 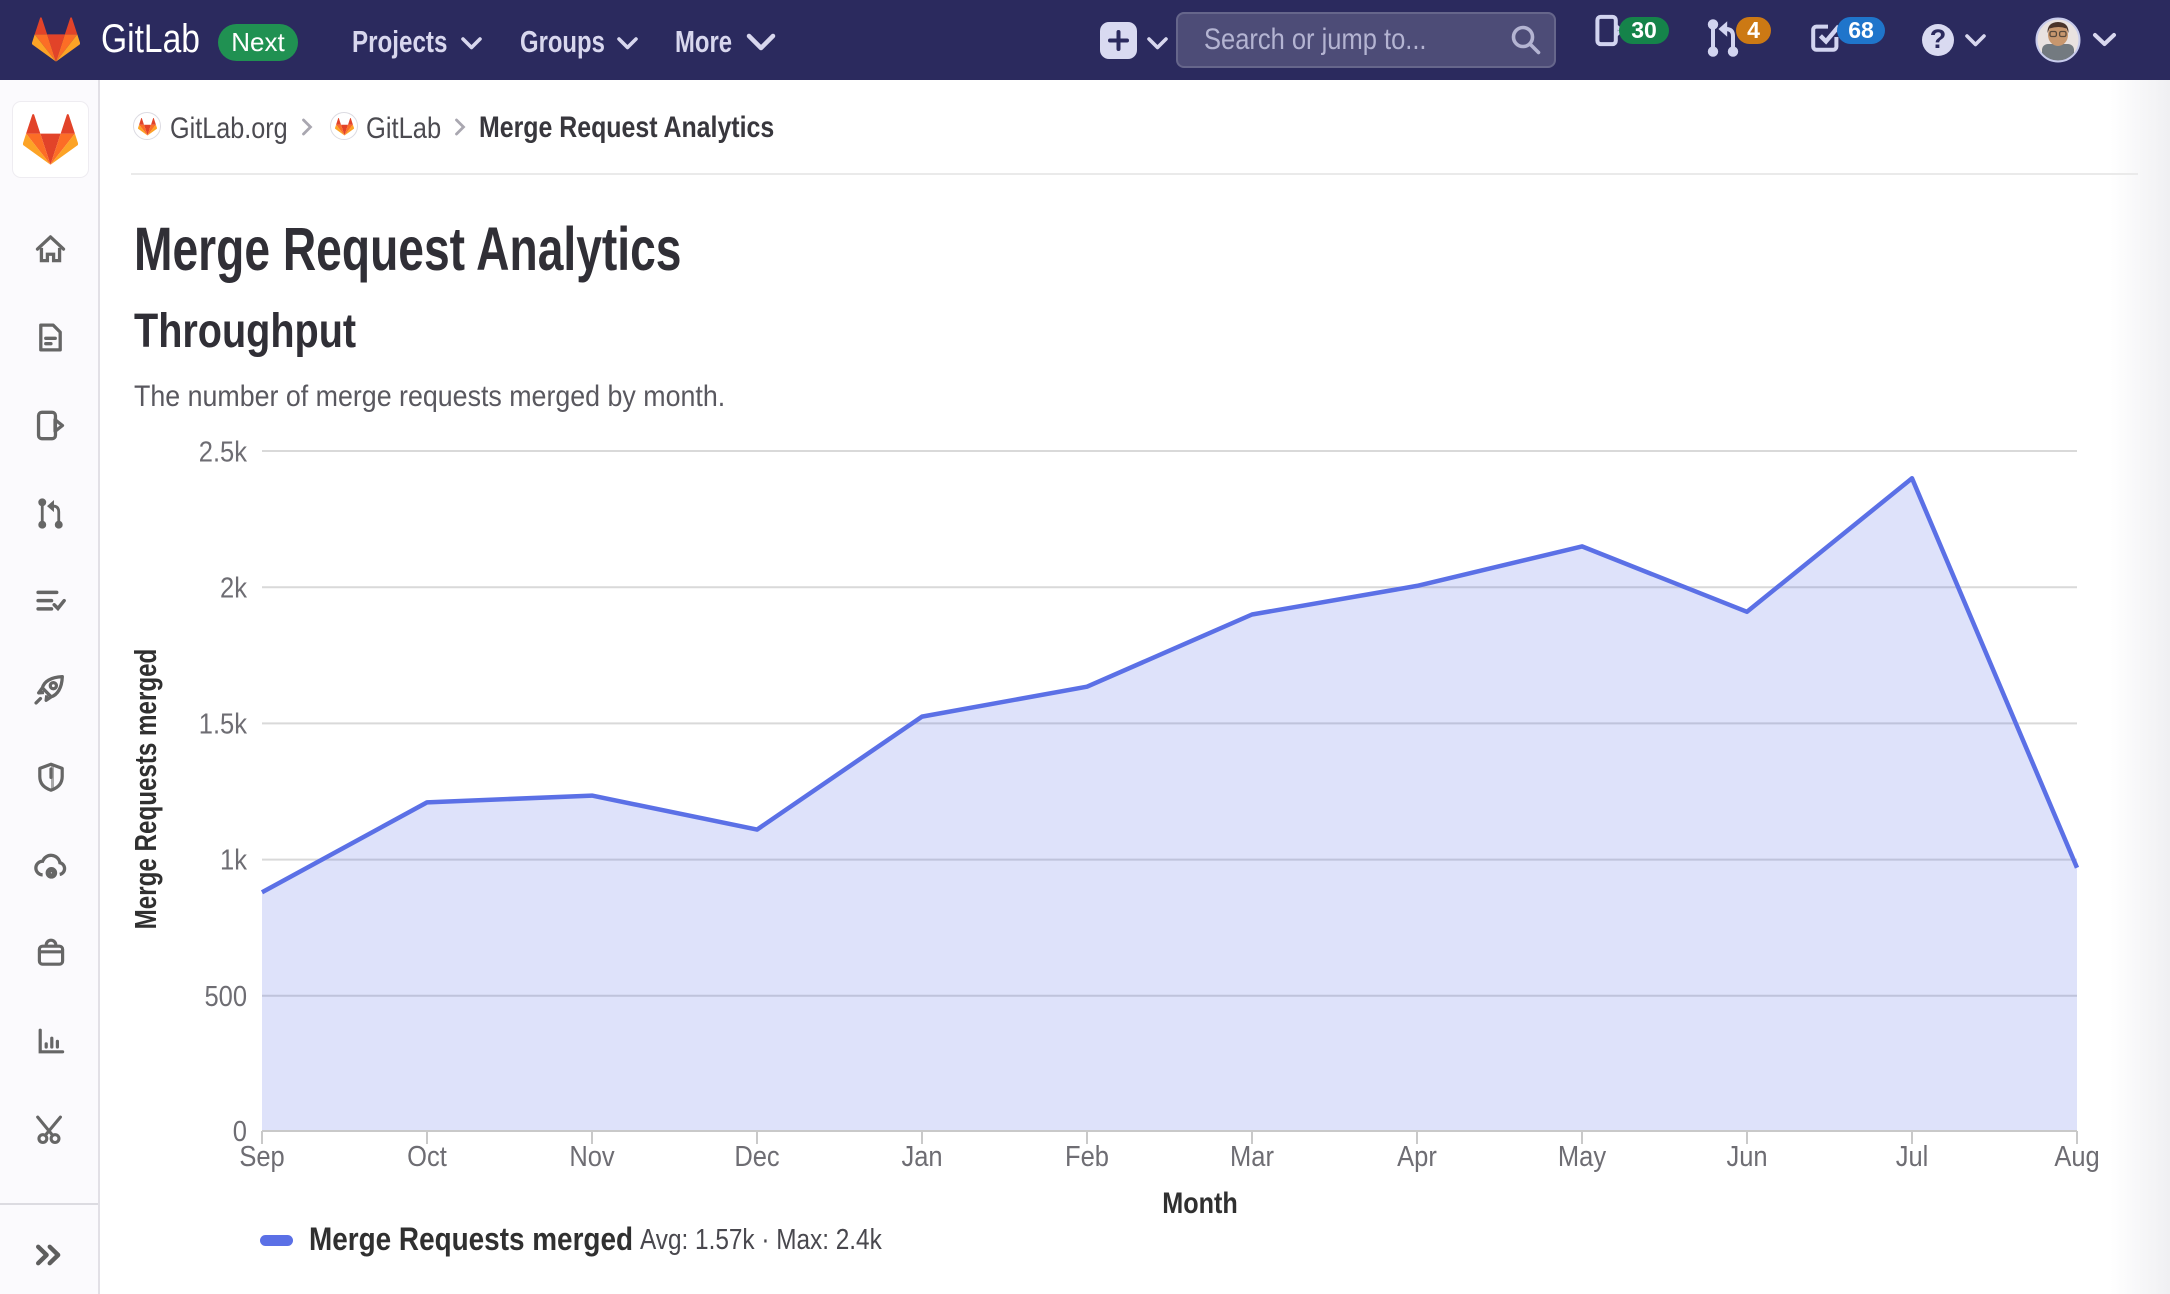 I want to click on svg-text: Oct, so click(x=427, y=1155).